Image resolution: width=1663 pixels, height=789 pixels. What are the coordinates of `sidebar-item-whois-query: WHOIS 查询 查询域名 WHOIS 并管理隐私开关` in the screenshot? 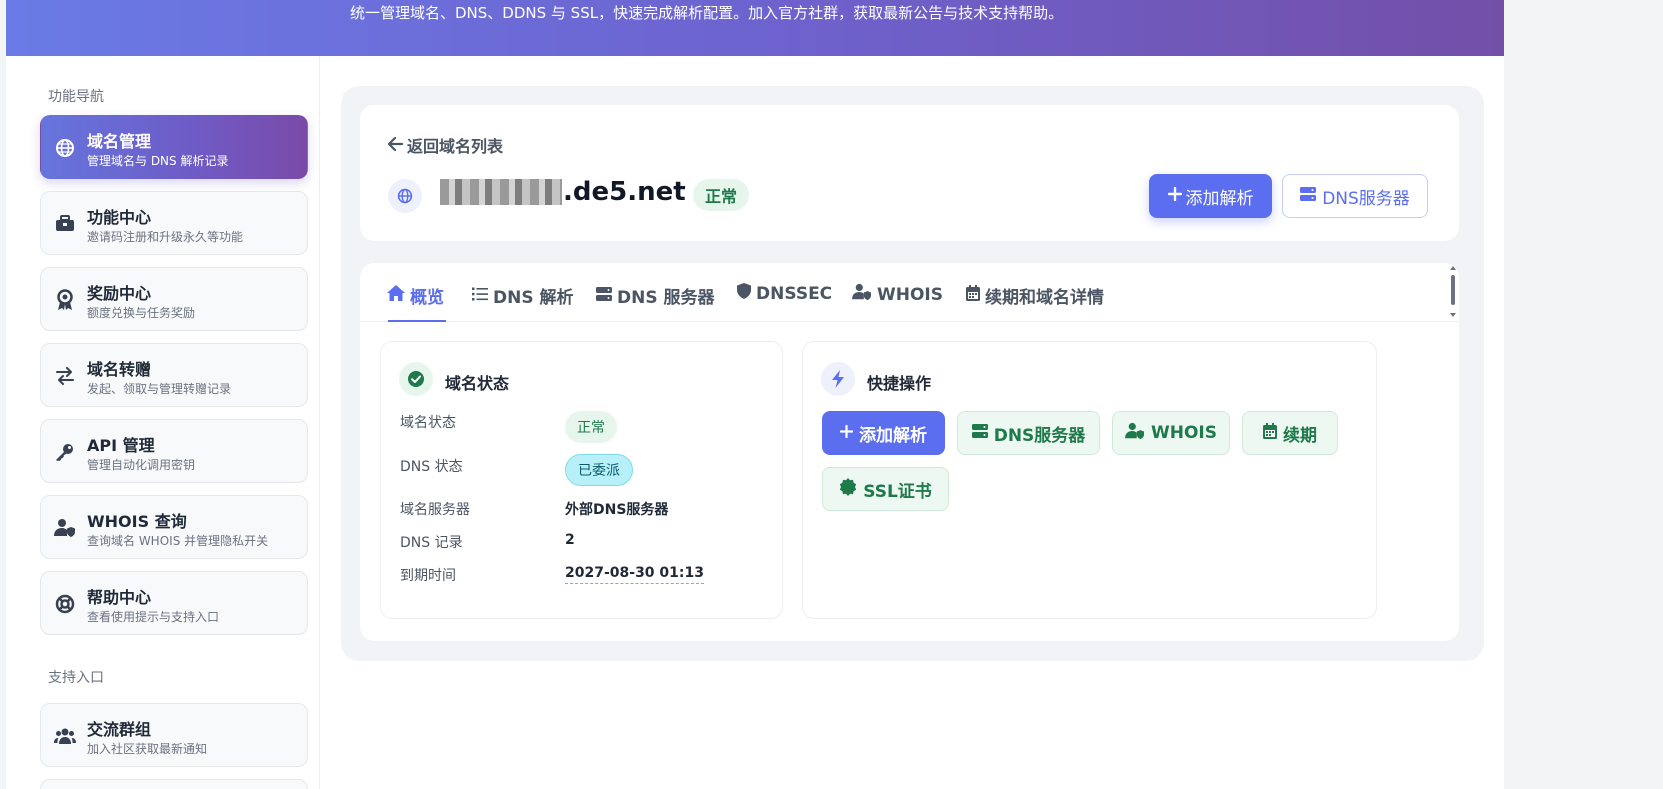 It's located at (174, 527).